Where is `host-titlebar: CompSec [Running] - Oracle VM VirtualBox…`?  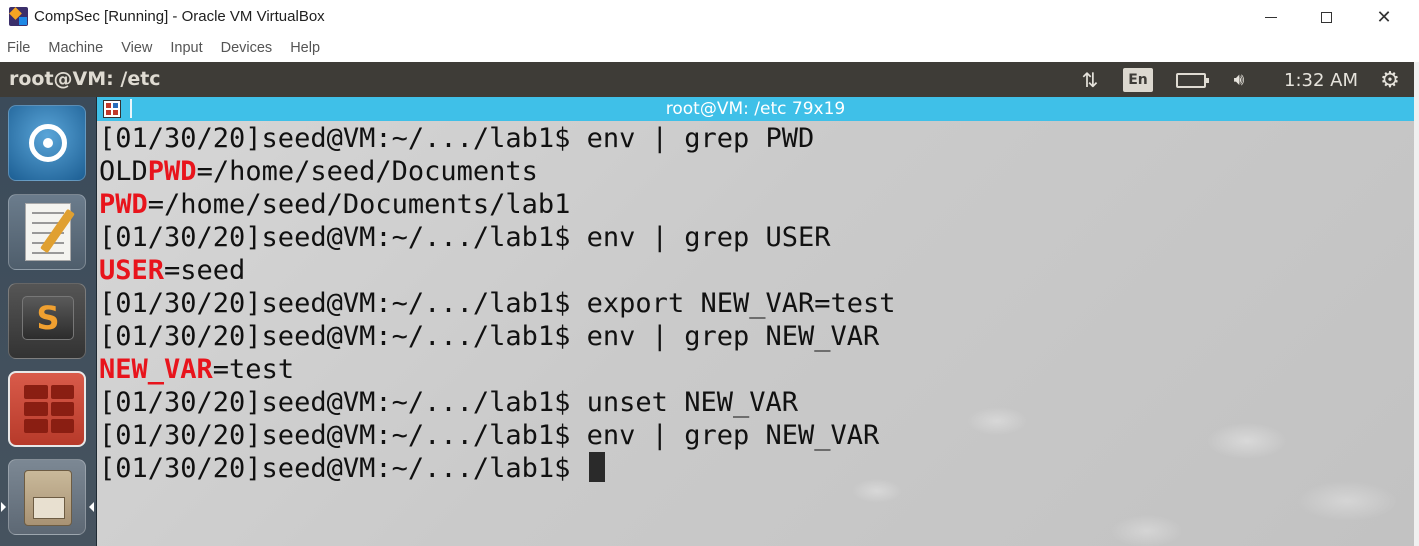 host-titlebar: CompSec [Running] - Oracle VM VirtualBox… is located at coordinates (709, 17).